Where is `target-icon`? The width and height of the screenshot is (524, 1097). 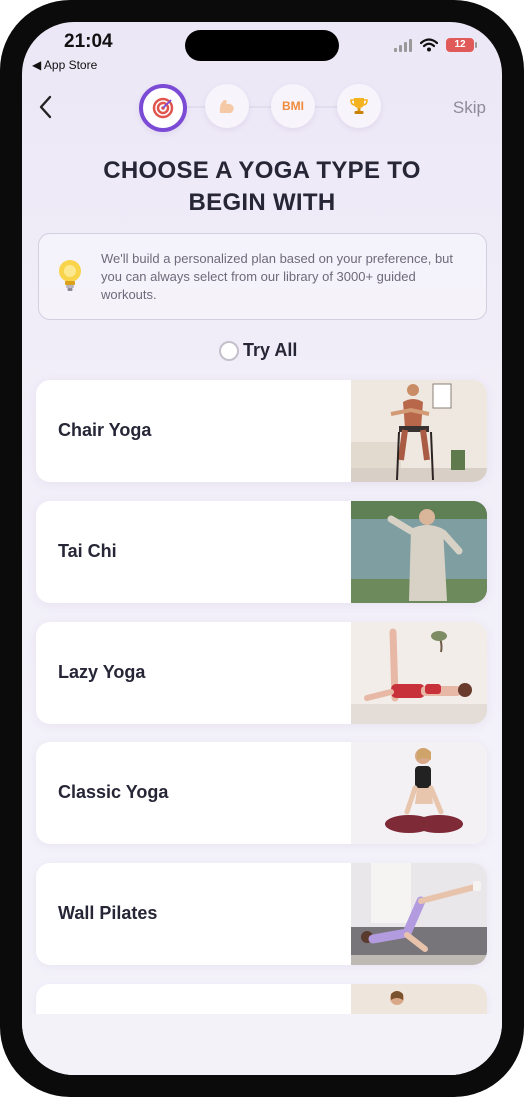 target-icon is located at coordinates (163, 108).